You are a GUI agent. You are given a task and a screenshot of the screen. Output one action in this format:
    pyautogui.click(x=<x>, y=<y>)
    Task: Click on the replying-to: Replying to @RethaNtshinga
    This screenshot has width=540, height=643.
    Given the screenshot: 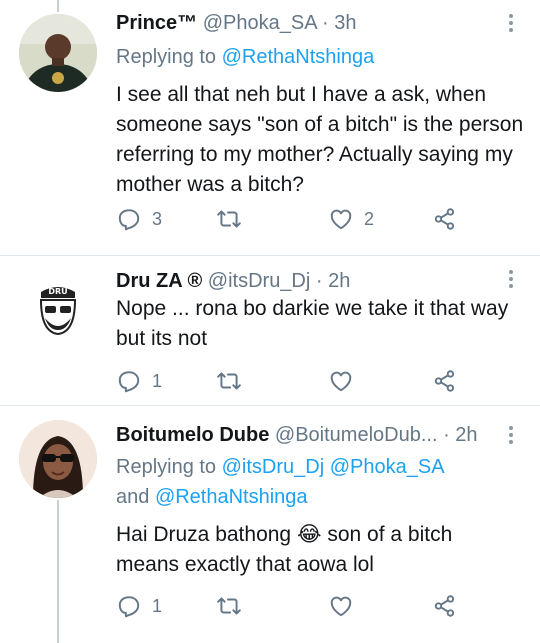 What is the action you would take?
    pyautogui.click(x=245, y=57)
    